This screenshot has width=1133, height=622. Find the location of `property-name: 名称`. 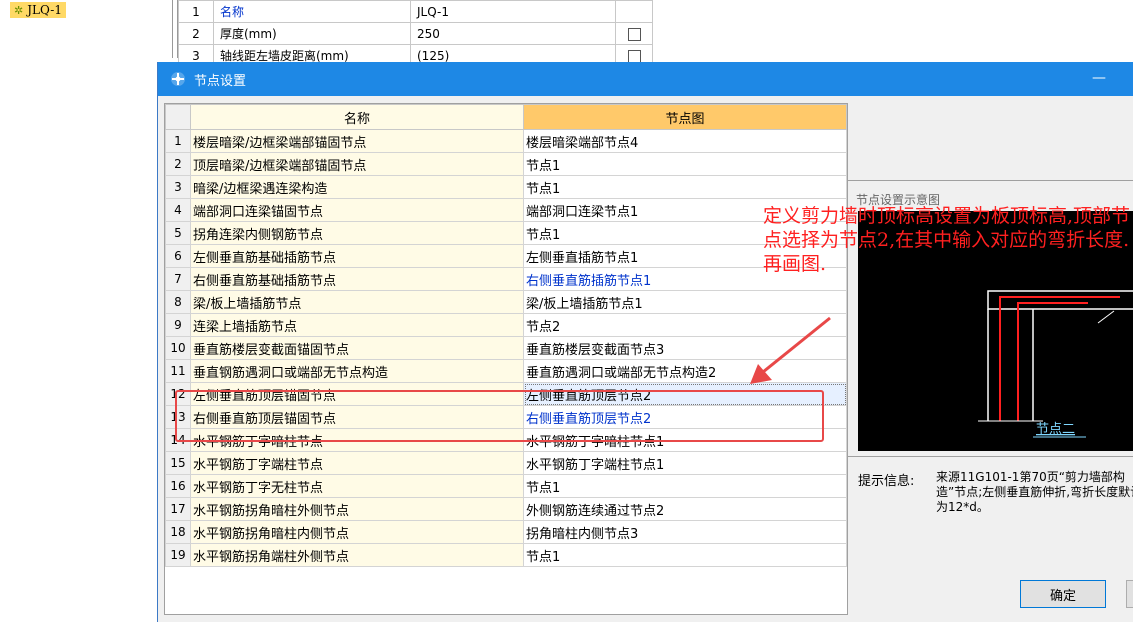

property-name: 名称 is located at coordinates (312, 11).